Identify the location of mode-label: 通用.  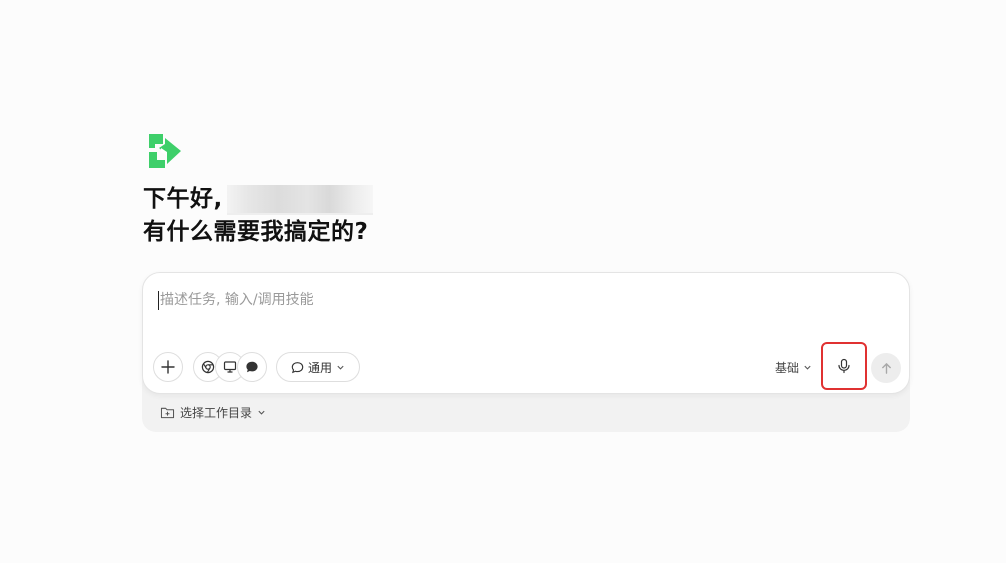
(319, 367).